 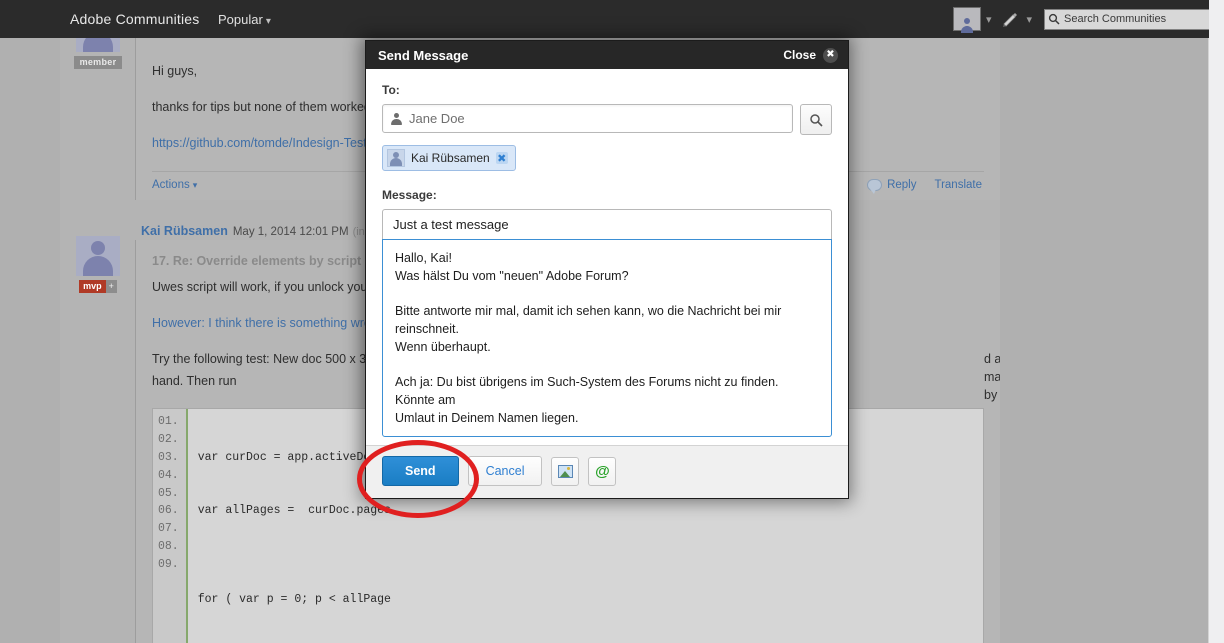 What do you see at coordinates (294, 600) in the screenshot?
I see `code-line: for ( var p = 0; p < allPage` at bounding box center [294, 600].